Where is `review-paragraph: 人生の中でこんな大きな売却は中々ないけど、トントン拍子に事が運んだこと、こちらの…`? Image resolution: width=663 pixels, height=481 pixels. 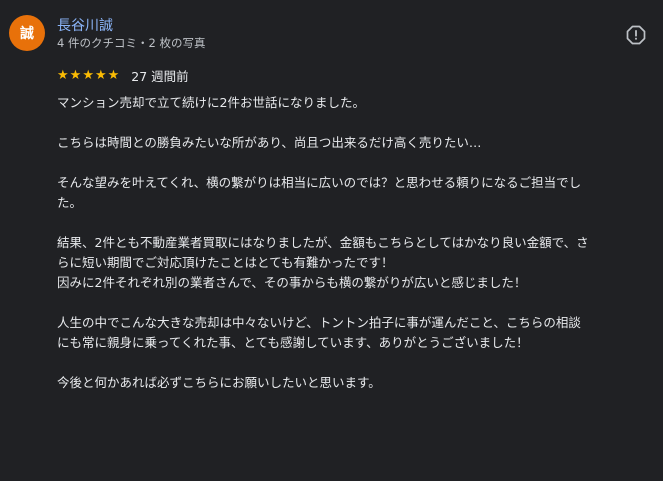 review-paragraph: 人生の中でこんな大きな売却は中々ないけど、トントン拍子に事が運んだこと、こちらの… is located at coordinates (358, 333).